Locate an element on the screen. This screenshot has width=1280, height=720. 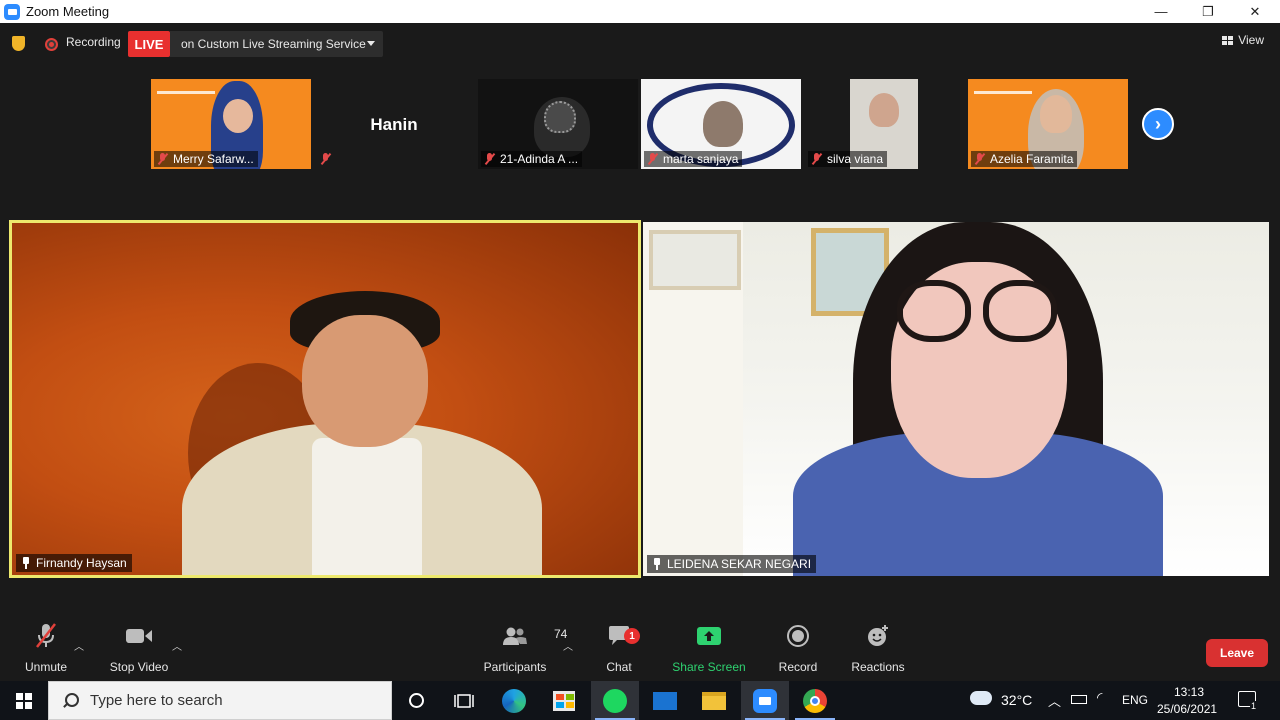
input-language: ENG is located at coordinates (1135, 700).